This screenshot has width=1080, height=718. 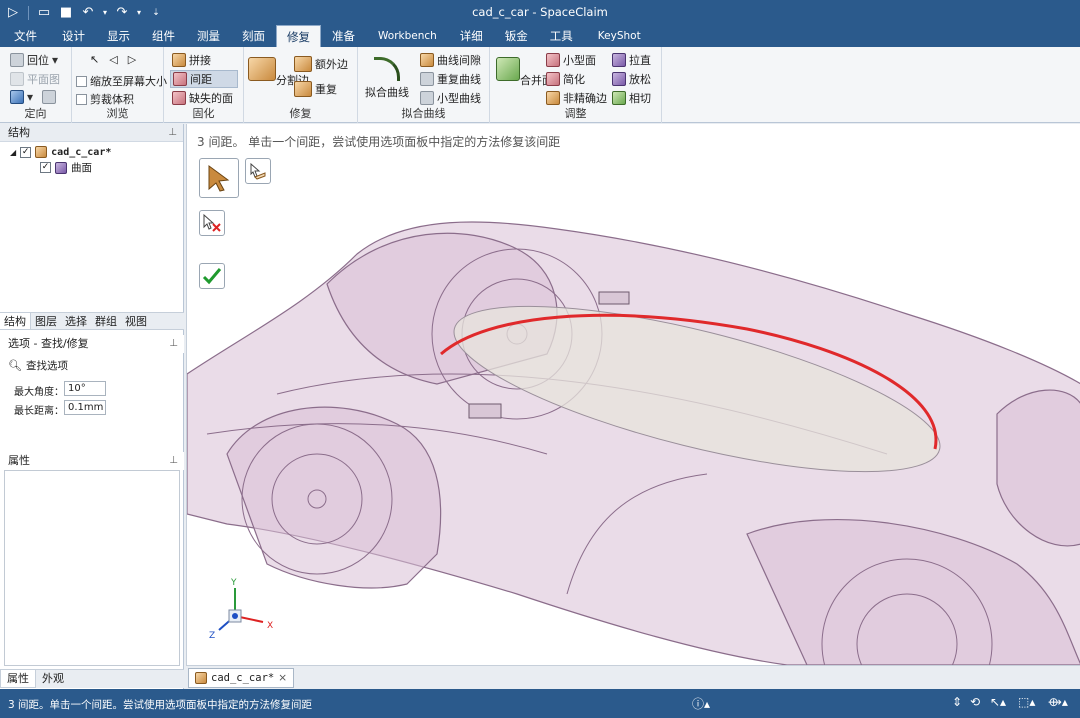 I want to click on relax-icon, so click(x=619, y=79).